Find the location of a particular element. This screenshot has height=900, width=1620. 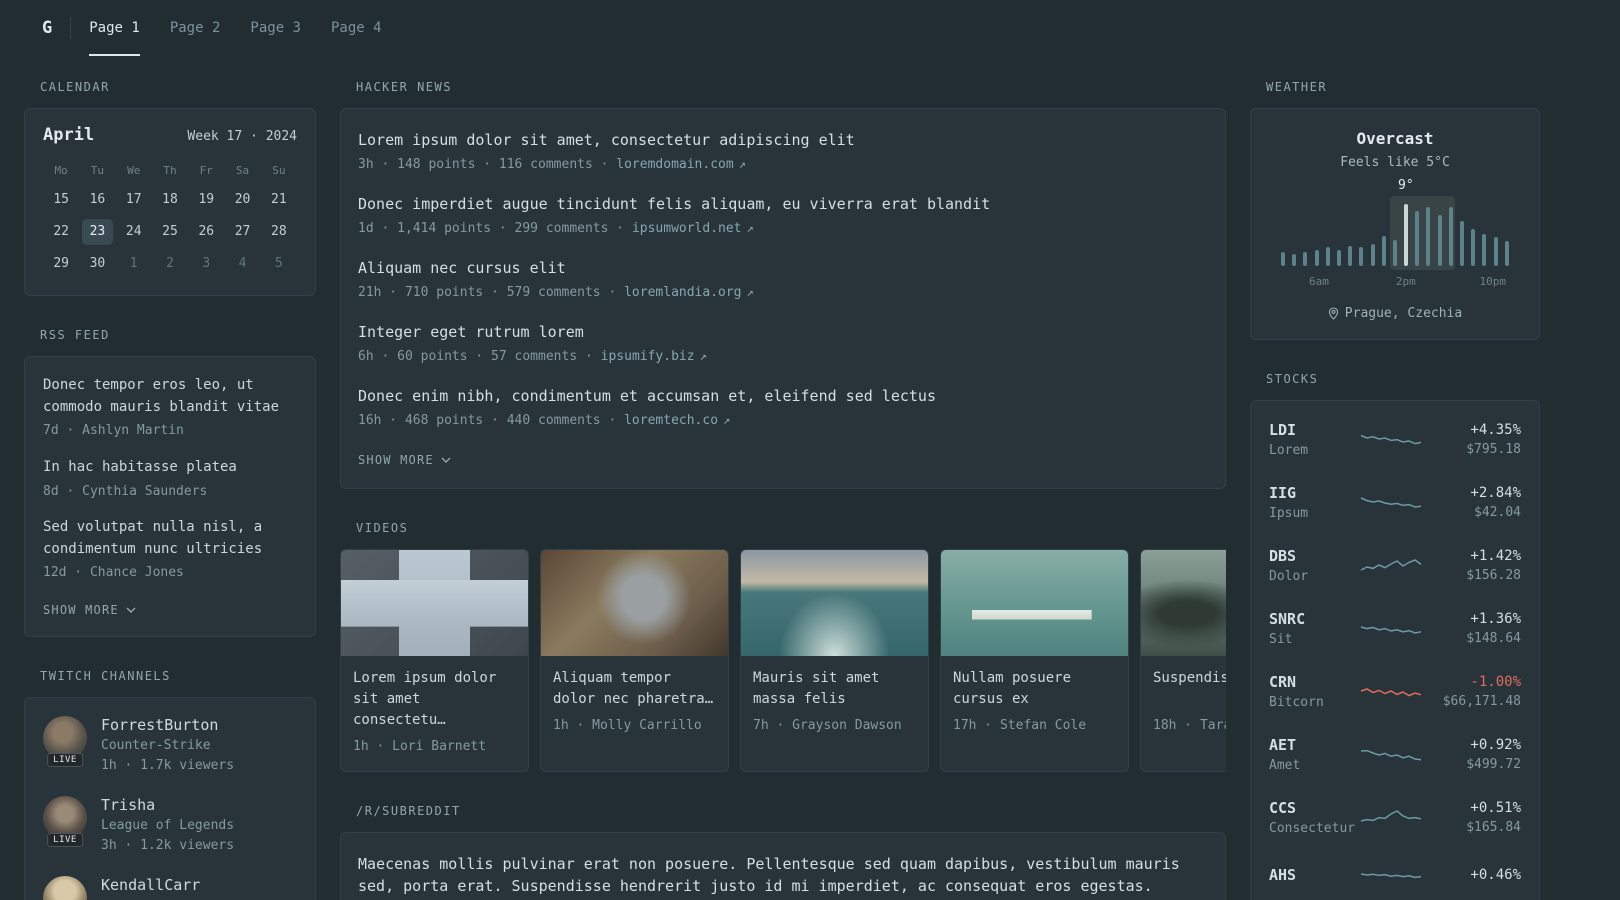

weather-peak-temp: 9° is located at coordinates (1406, 185).